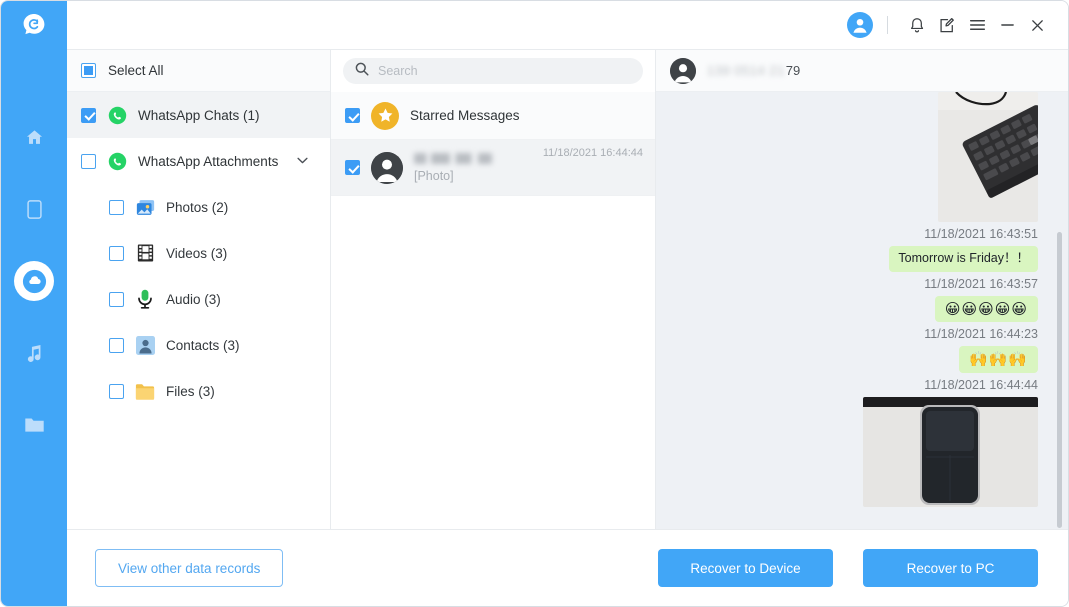 This screenshot has height=607, width=1069. I want to click on device-icon, so click(34, 209).